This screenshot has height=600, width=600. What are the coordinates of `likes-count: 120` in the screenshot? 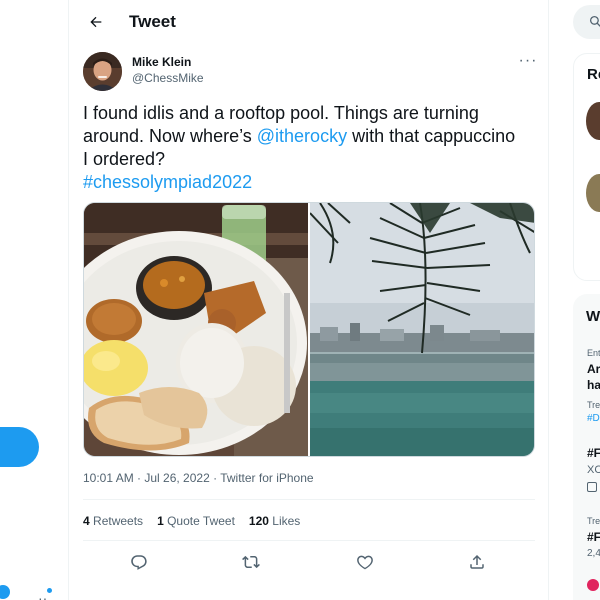 It's located at (258, 521).